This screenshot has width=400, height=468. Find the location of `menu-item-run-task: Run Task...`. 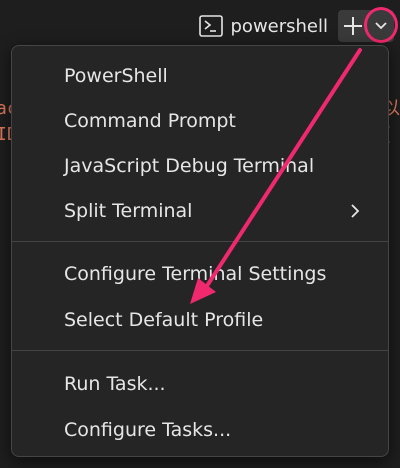

menu-item-run-task: Run Task... is located at coordinates (200, 384).